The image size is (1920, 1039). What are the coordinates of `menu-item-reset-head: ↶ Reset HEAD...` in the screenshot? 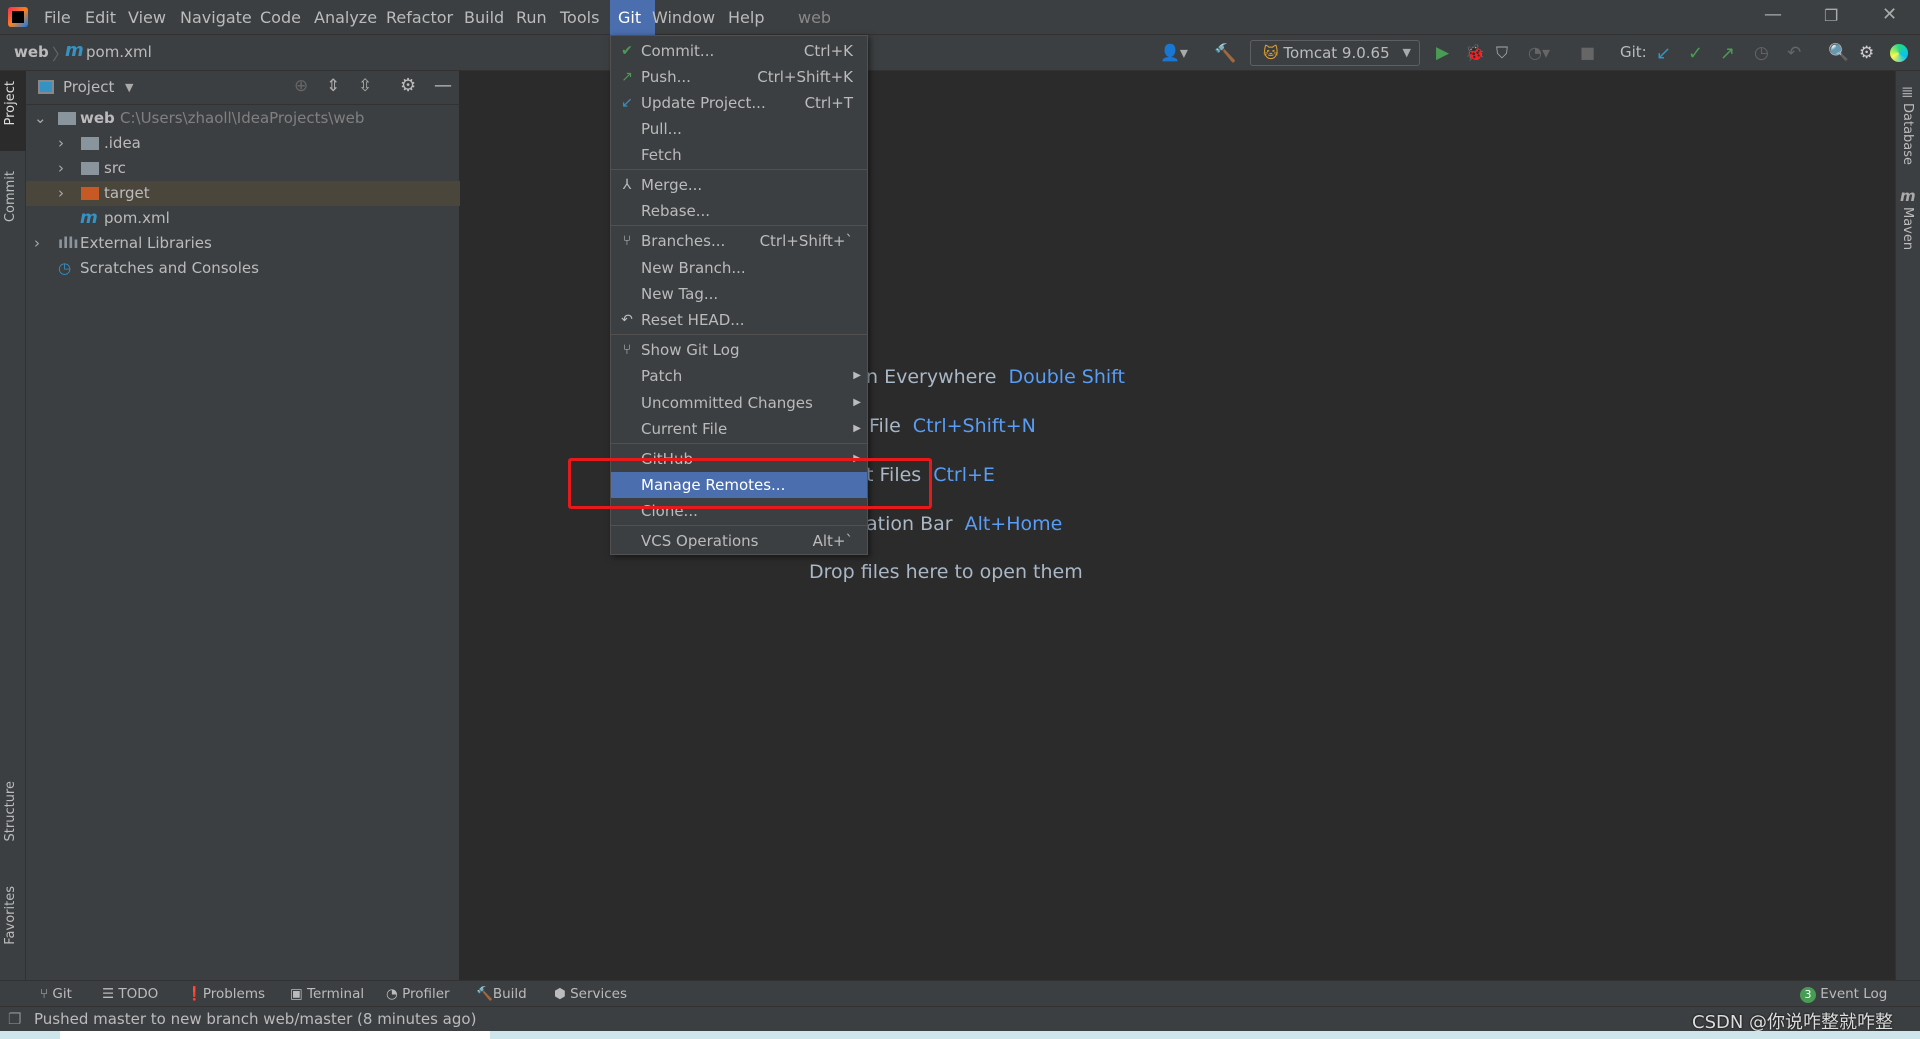 It's located at (739, 320).